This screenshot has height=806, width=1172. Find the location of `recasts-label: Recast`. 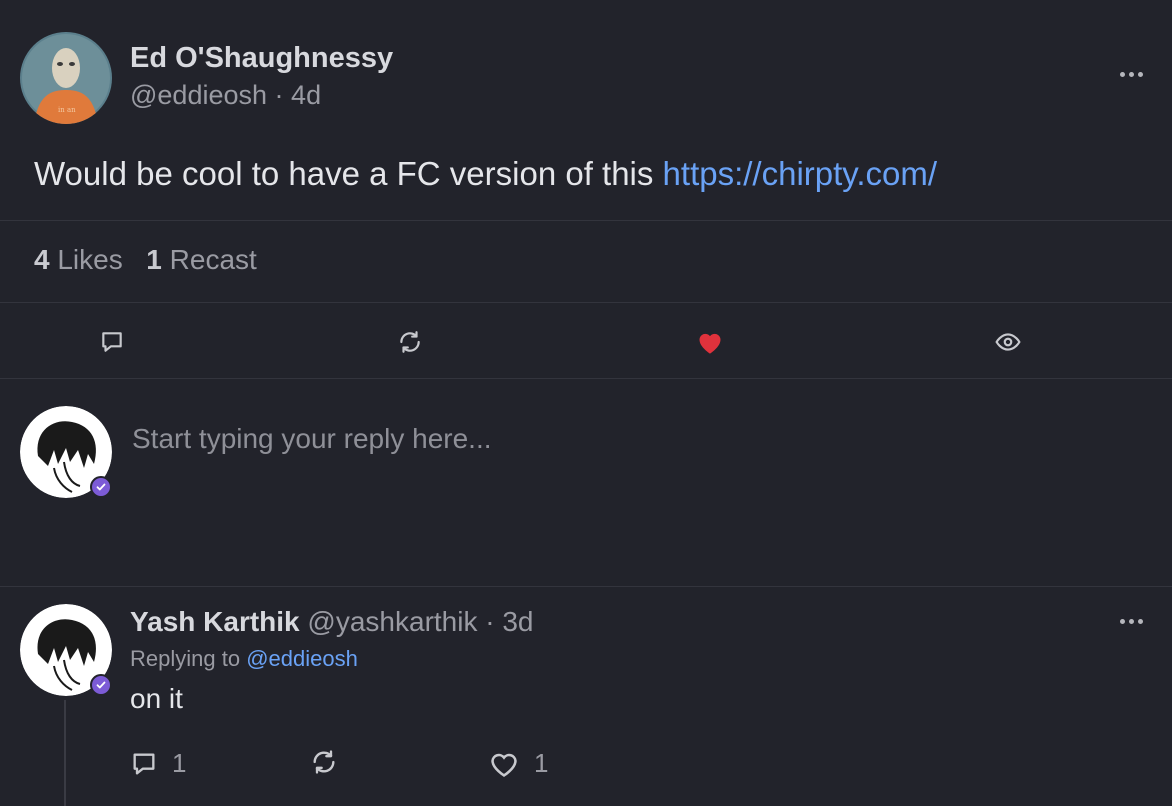

recasts-label: Recast is located at coordinates (213, 259).